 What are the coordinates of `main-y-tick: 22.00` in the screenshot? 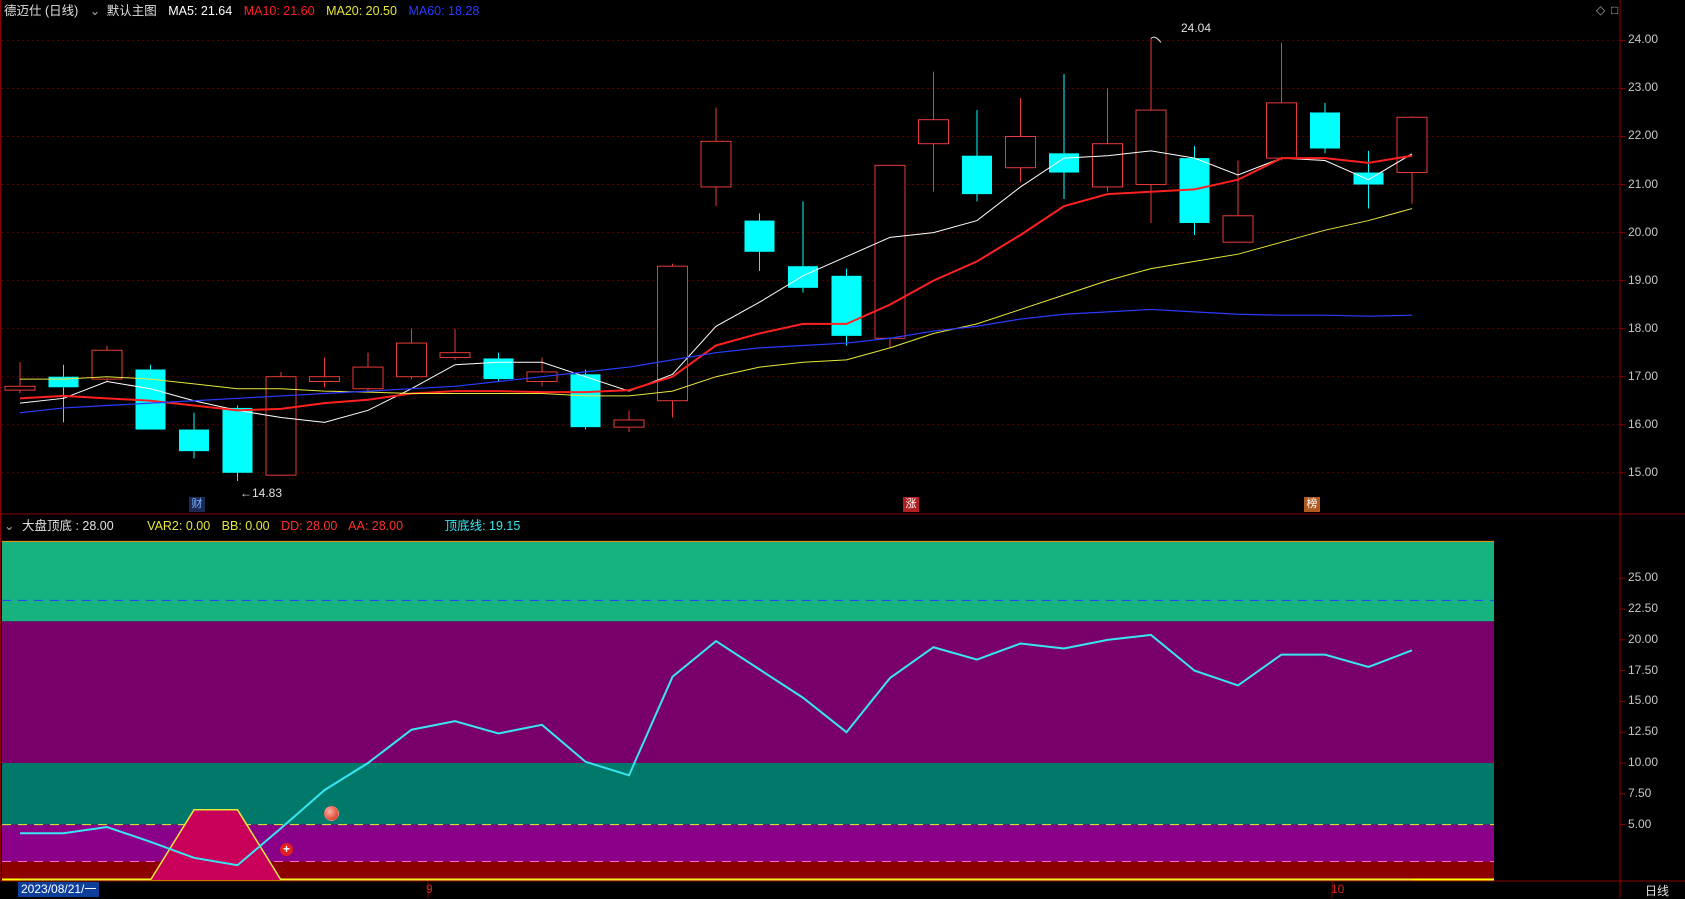 It's located at (1643, 135).